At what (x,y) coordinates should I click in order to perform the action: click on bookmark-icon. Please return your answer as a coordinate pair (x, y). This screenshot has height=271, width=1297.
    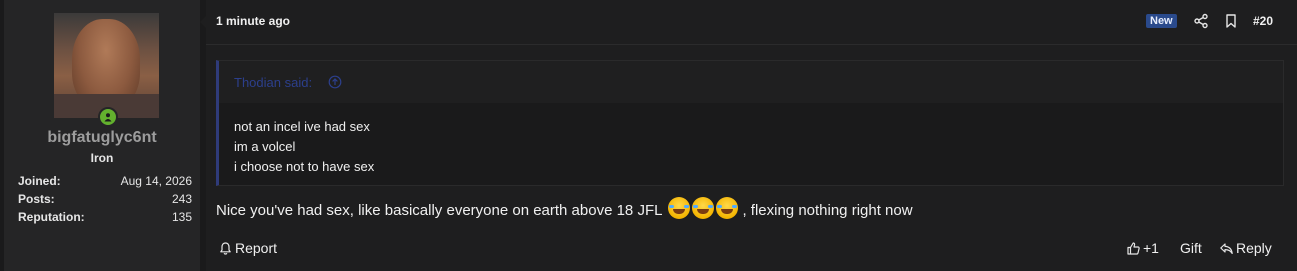
    Looking at the image, I should click on (1231, 21).